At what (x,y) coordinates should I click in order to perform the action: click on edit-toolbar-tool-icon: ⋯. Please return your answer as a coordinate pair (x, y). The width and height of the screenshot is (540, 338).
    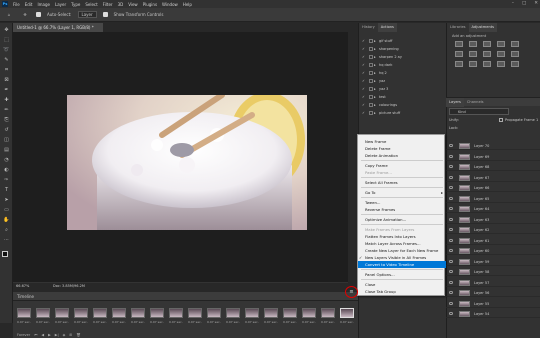
    Looking at the image, I should click on (6, 240).